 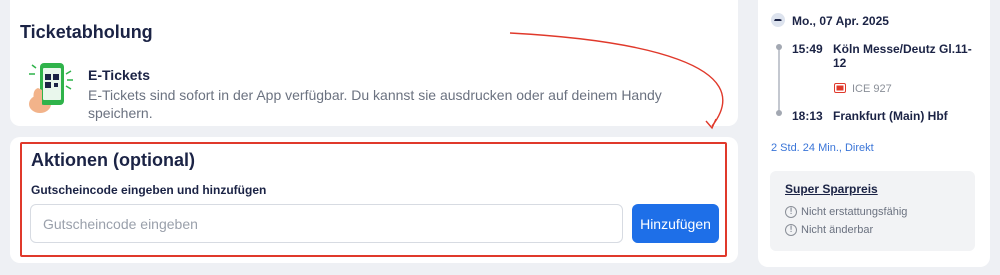 I want to click on actions-title: Aktionen (optional), so click(x=113, y=160).